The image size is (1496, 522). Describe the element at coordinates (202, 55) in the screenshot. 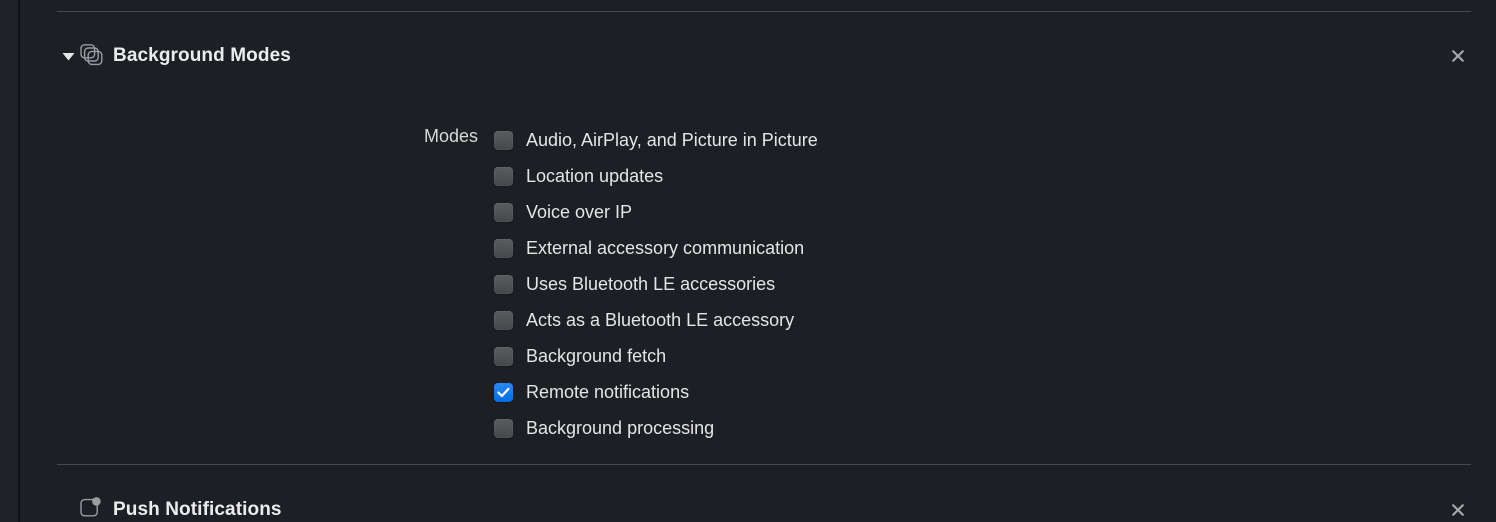

I see `capability-title: Background Modes` at that location.